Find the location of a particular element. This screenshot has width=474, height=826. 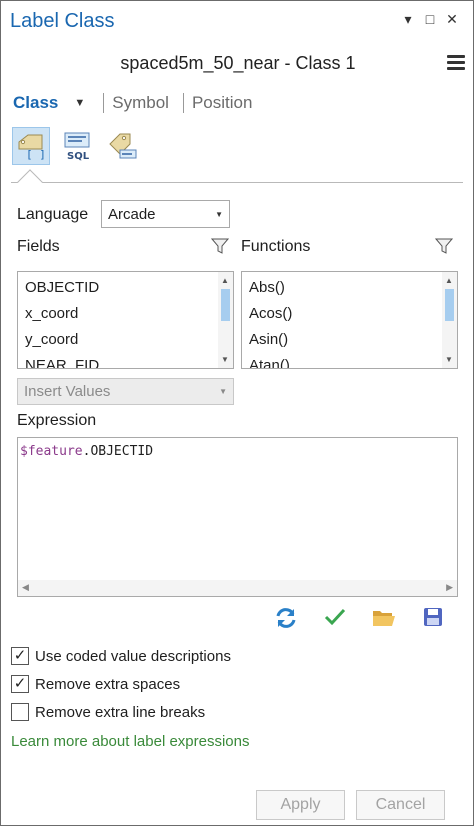

list-item: Acos() is located at coordinates (349, 314).